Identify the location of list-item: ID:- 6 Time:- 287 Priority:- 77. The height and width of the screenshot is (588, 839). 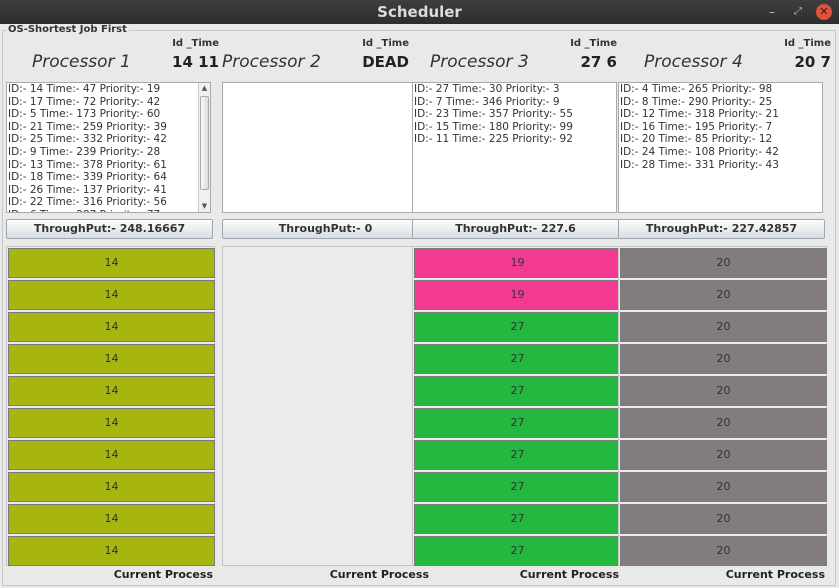
(108, 210).